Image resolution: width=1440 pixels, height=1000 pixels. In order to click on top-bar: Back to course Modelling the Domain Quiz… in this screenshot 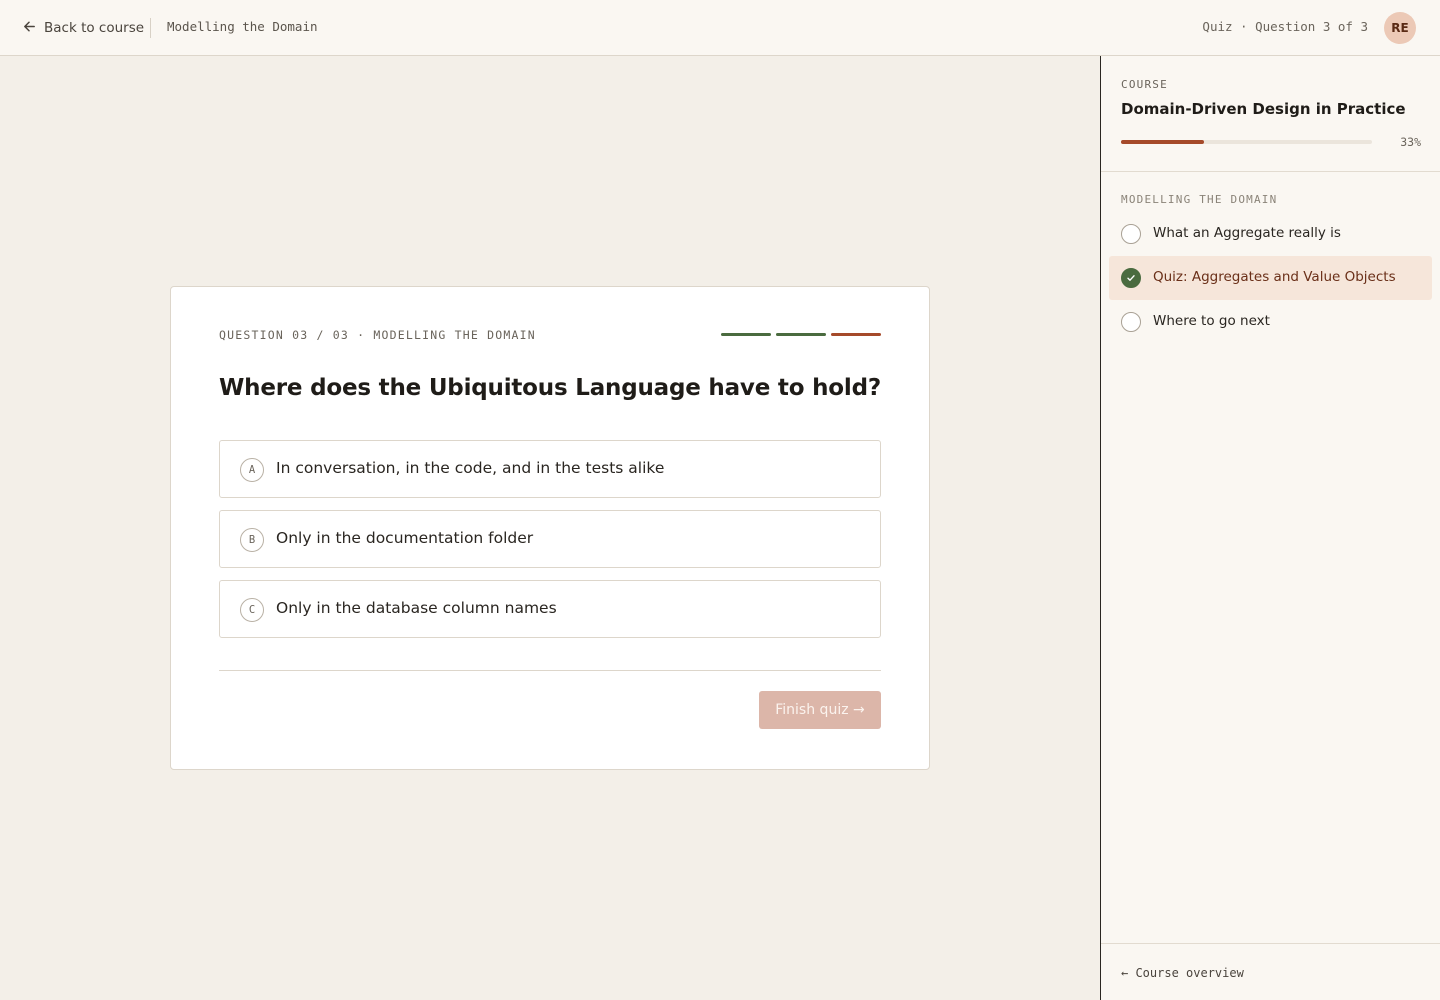, I will do `click(720, 28)`.